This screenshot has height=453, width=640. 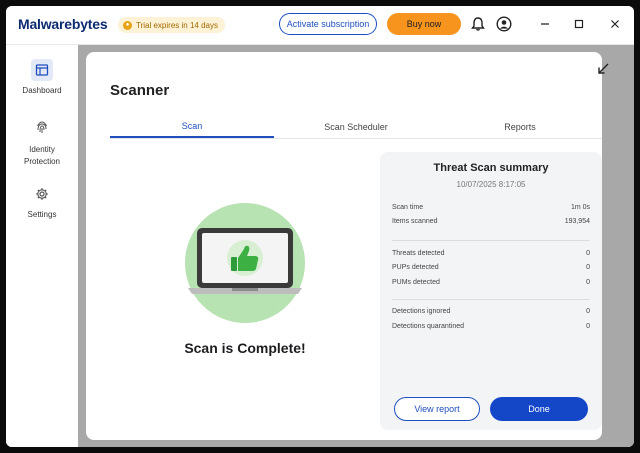 I want to click on summary-title: Threat Scan summary, so click(x=491, y=168).